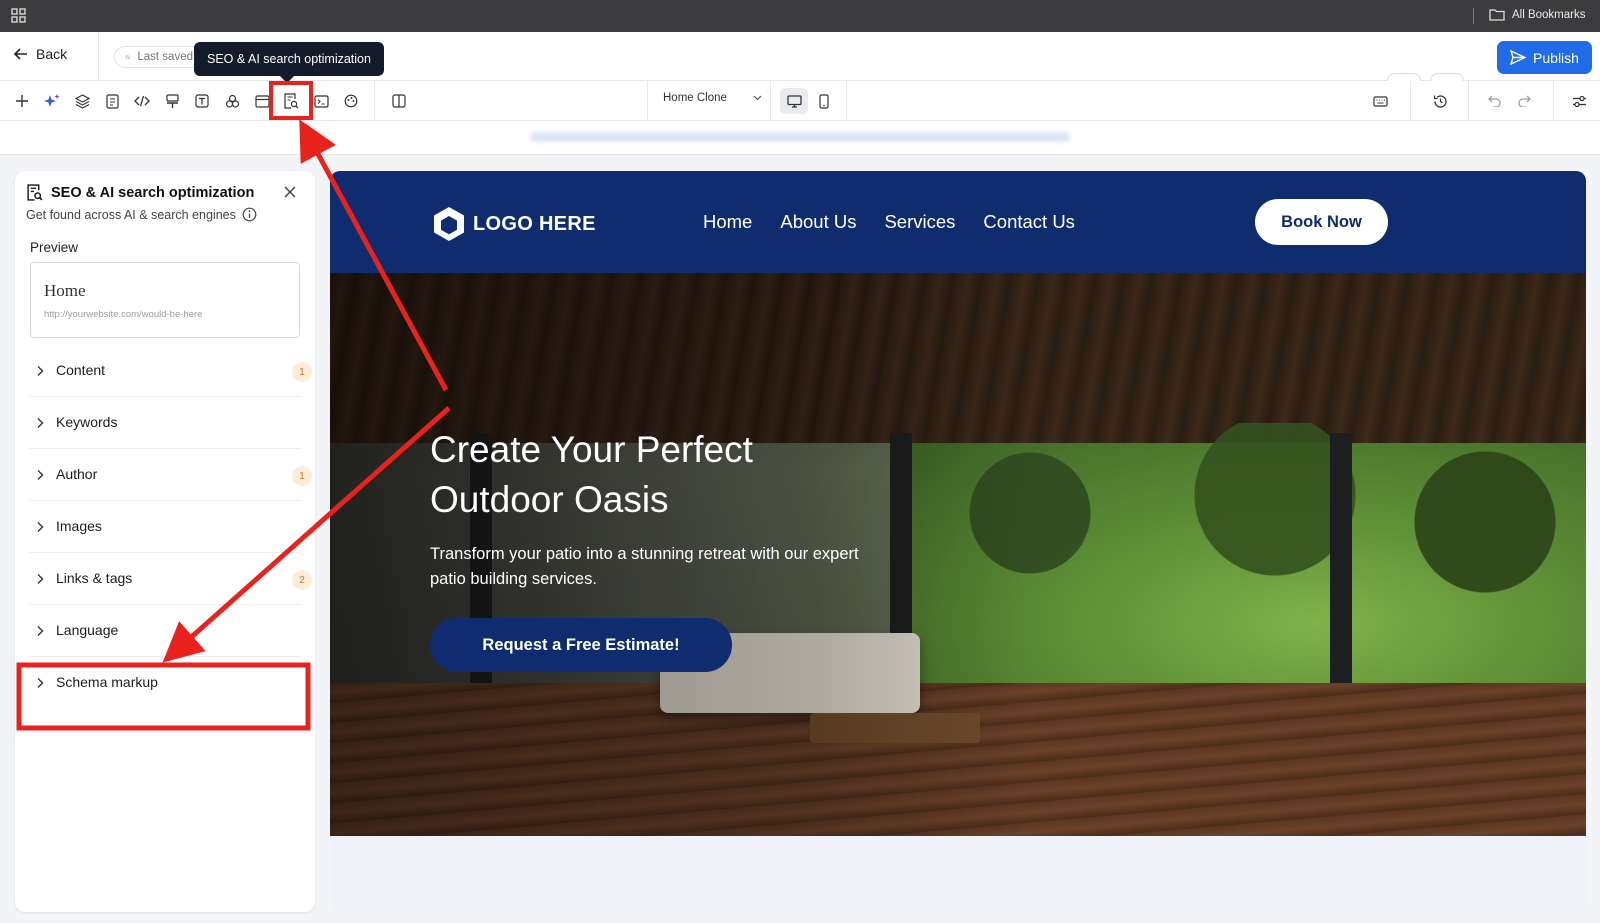 This screenshot has height=923, width=1600. I want to click on history-icon, so click(1440, 101).